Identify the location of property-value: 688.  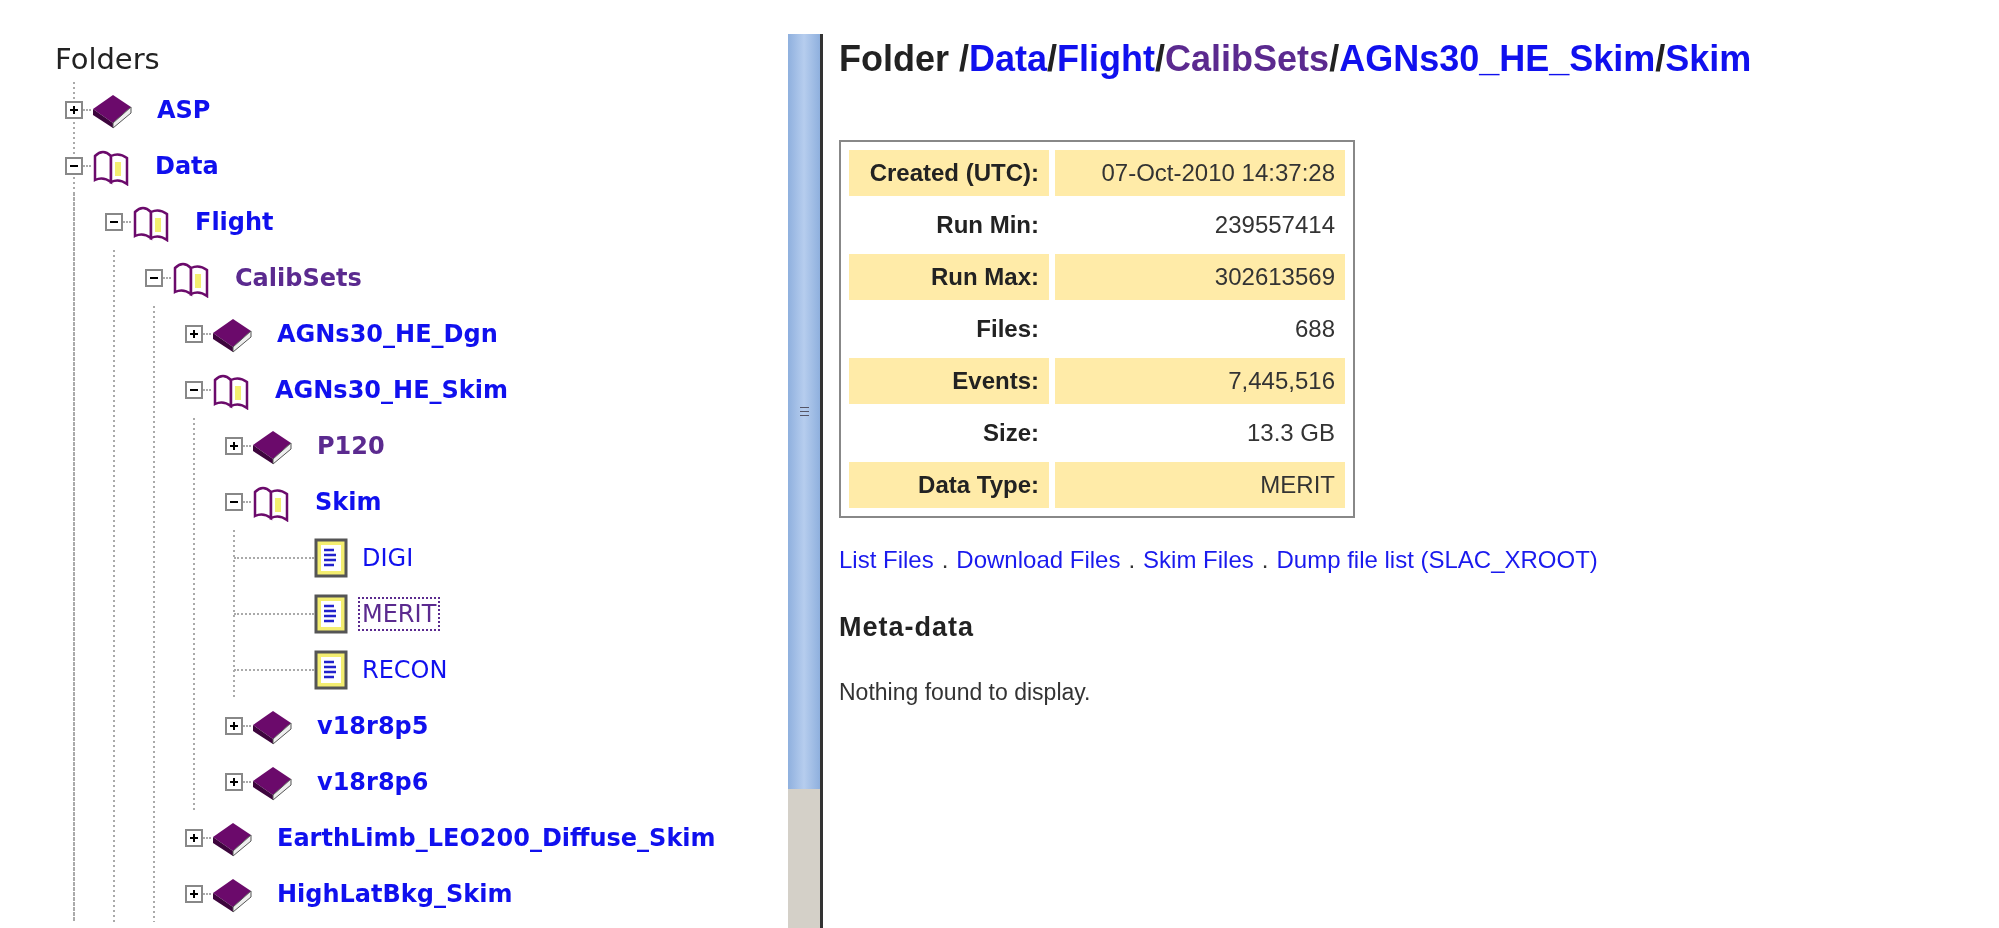
(1314, 329).